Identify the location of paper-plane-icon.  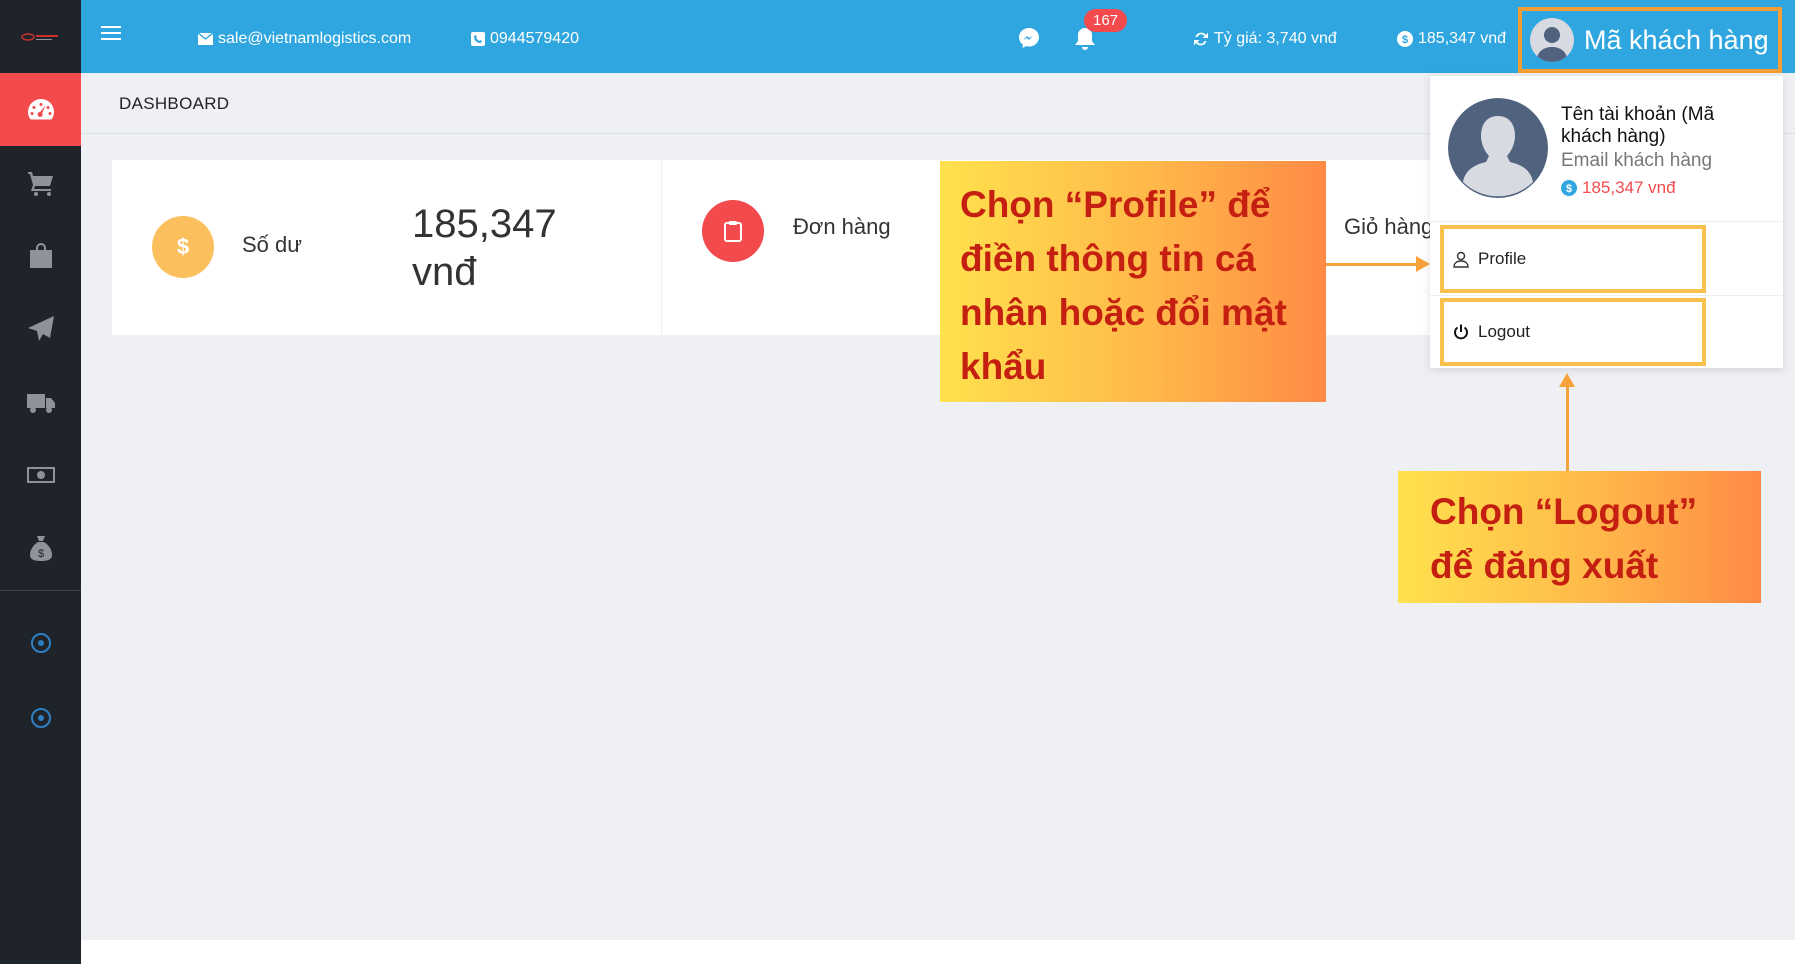
(40, 328).